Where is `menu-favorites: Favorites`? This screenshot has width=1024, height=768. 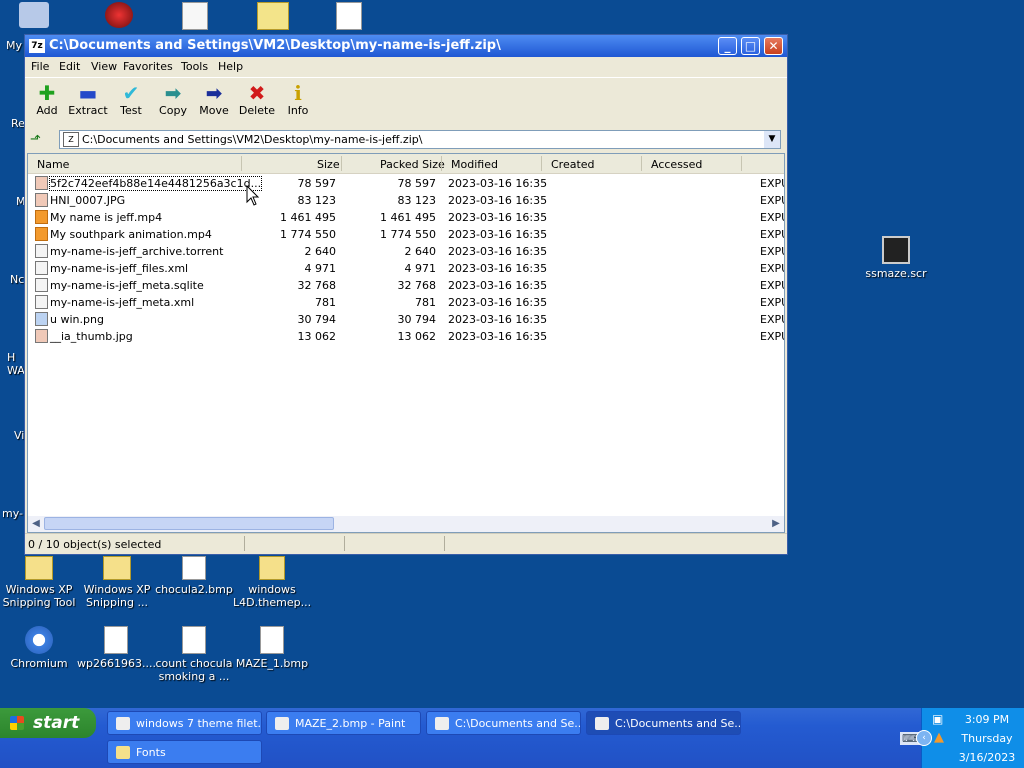
menu-favorites: Favorites is located at coordinates (148, 66).